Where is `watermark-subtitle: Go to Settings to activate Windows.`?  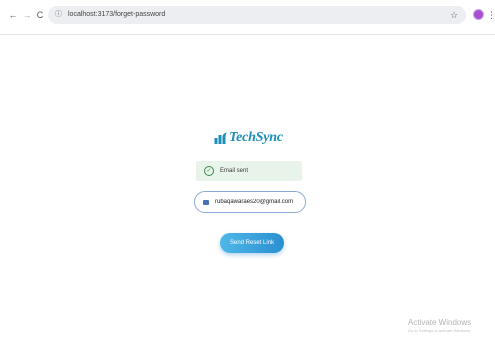
watermark-subtitle: Go to Settings to activate Windows. is located at coordinates (440, 330).